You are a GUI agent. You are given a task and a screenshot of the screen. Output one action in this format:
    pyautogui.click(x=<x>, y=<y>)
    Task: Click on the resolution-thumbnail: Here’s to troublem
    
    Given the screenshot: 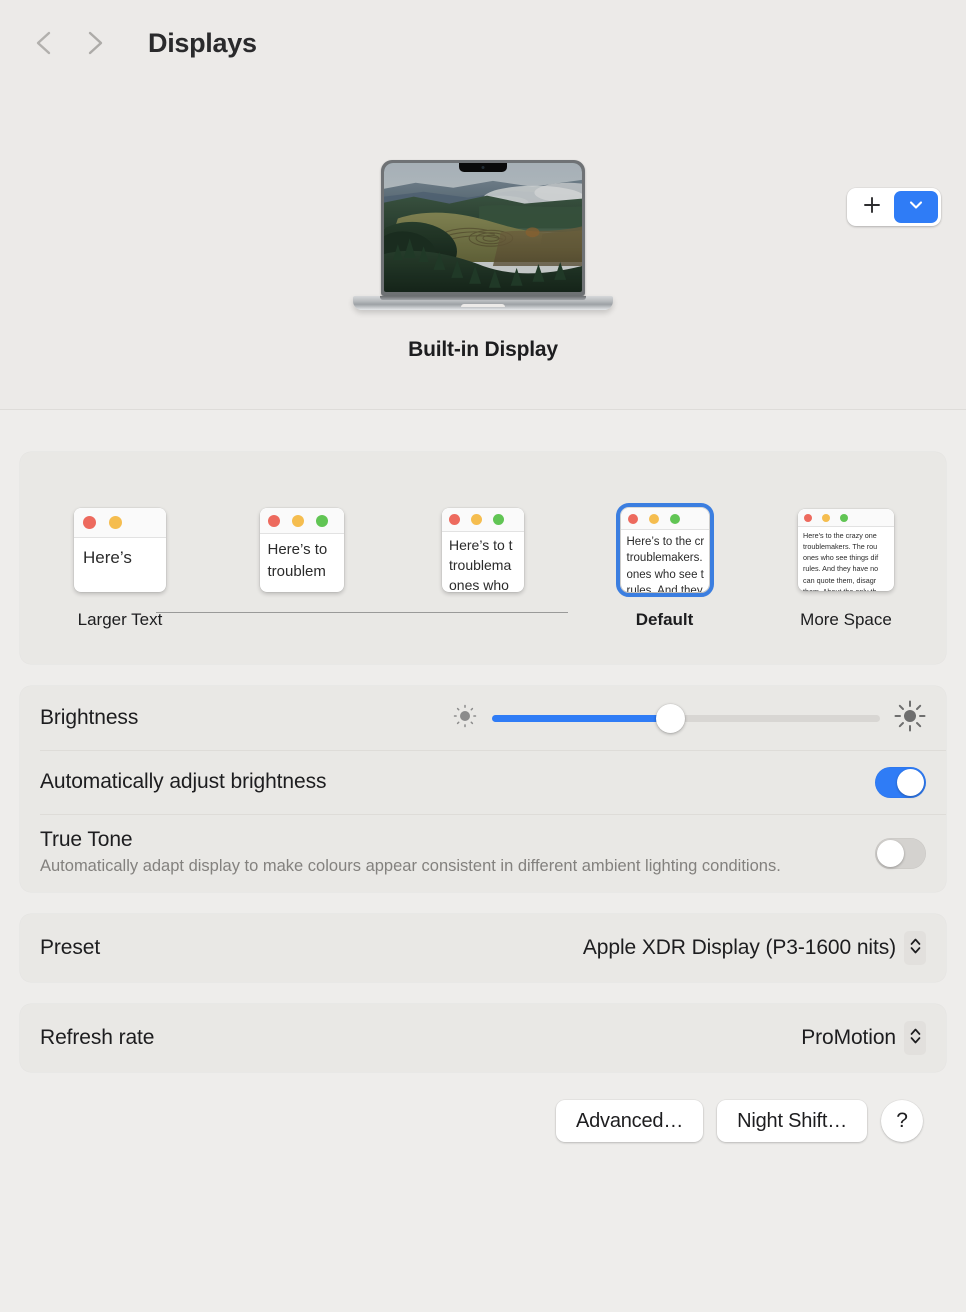 What is the action you would take?
    pyautogui.click(x=301, y=550)
    